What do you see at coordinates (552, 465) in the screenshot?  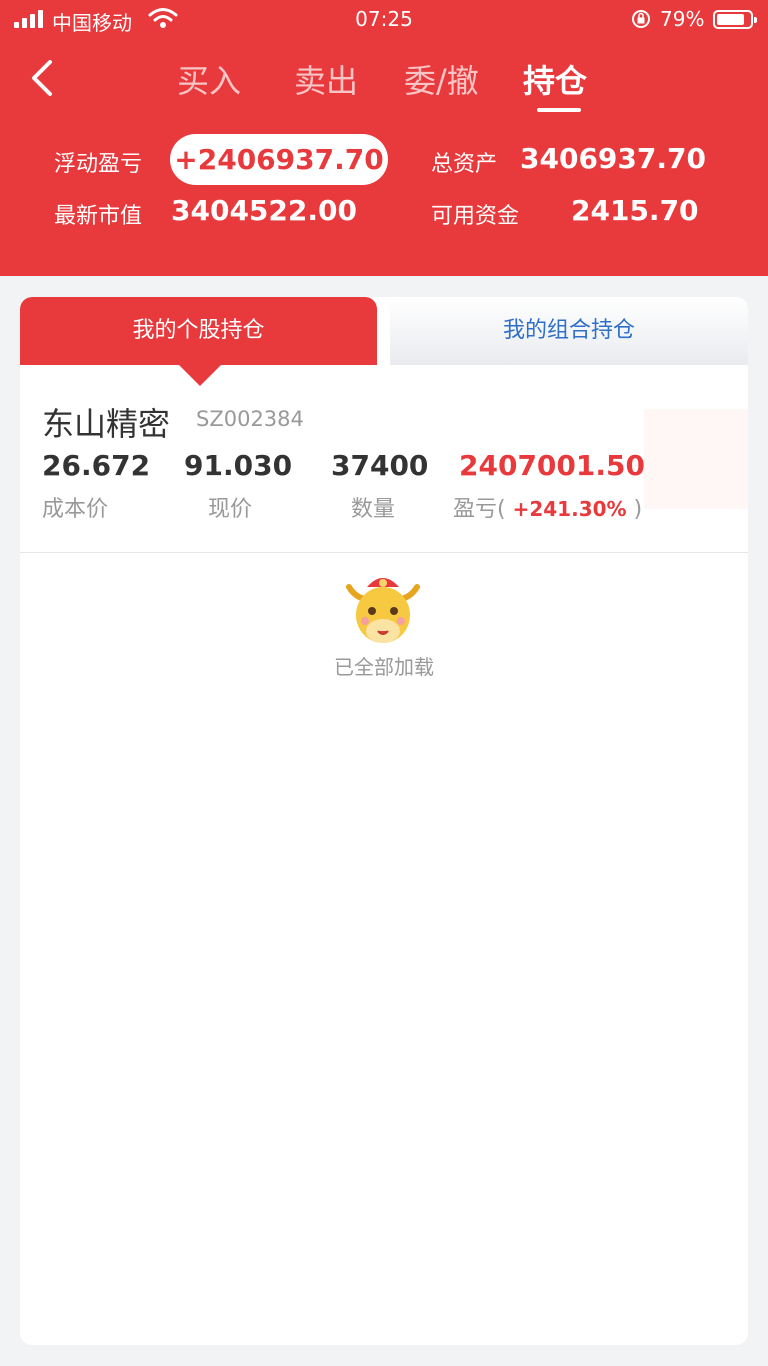 I see `pnl-value: 2407001.50` at bounding box center [552, 465].